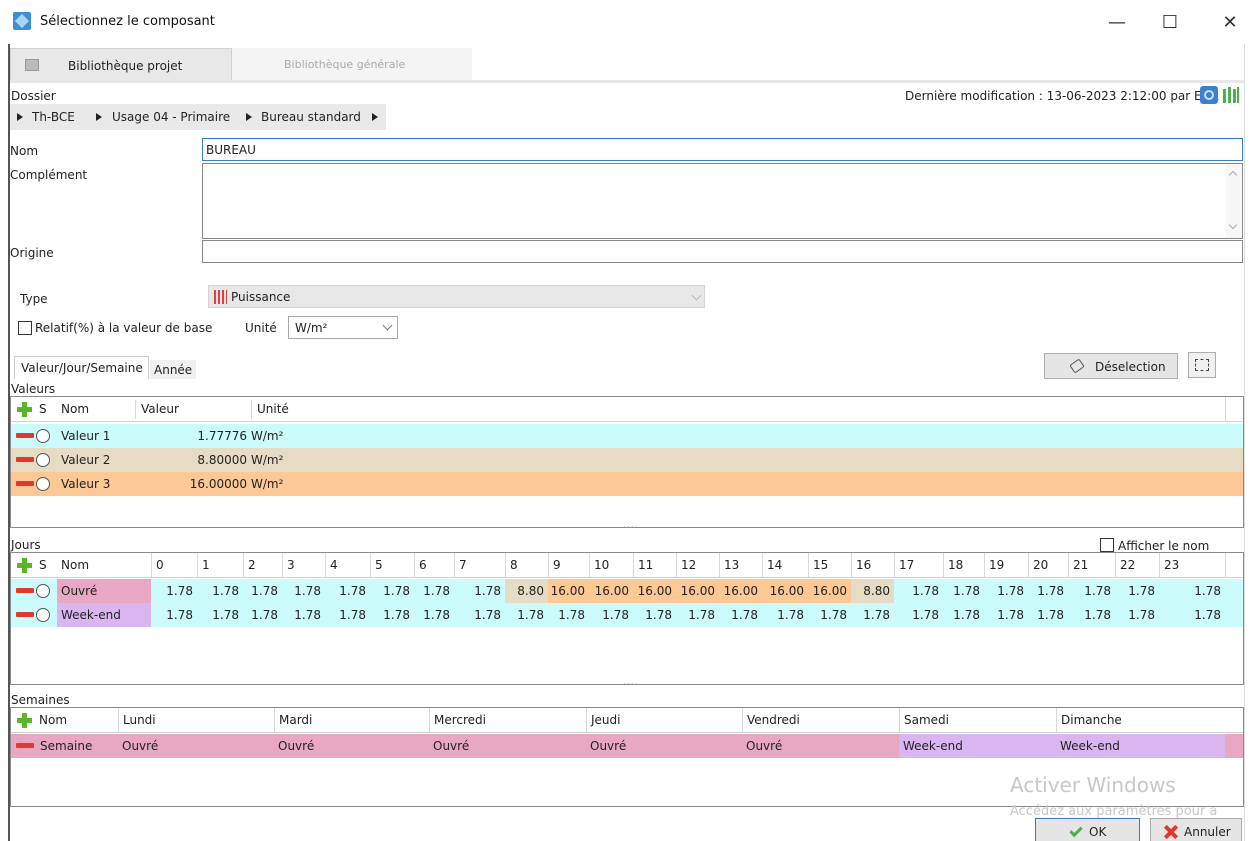  I want to click on table-row: Valeur 3 16.00000 W/m², so click(627, 484).